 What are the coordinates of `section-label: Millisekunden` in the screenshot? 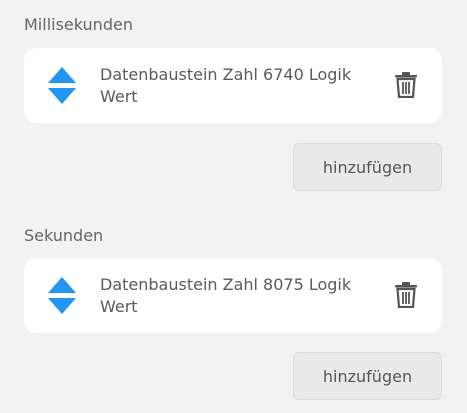 It's located at (78, 24).